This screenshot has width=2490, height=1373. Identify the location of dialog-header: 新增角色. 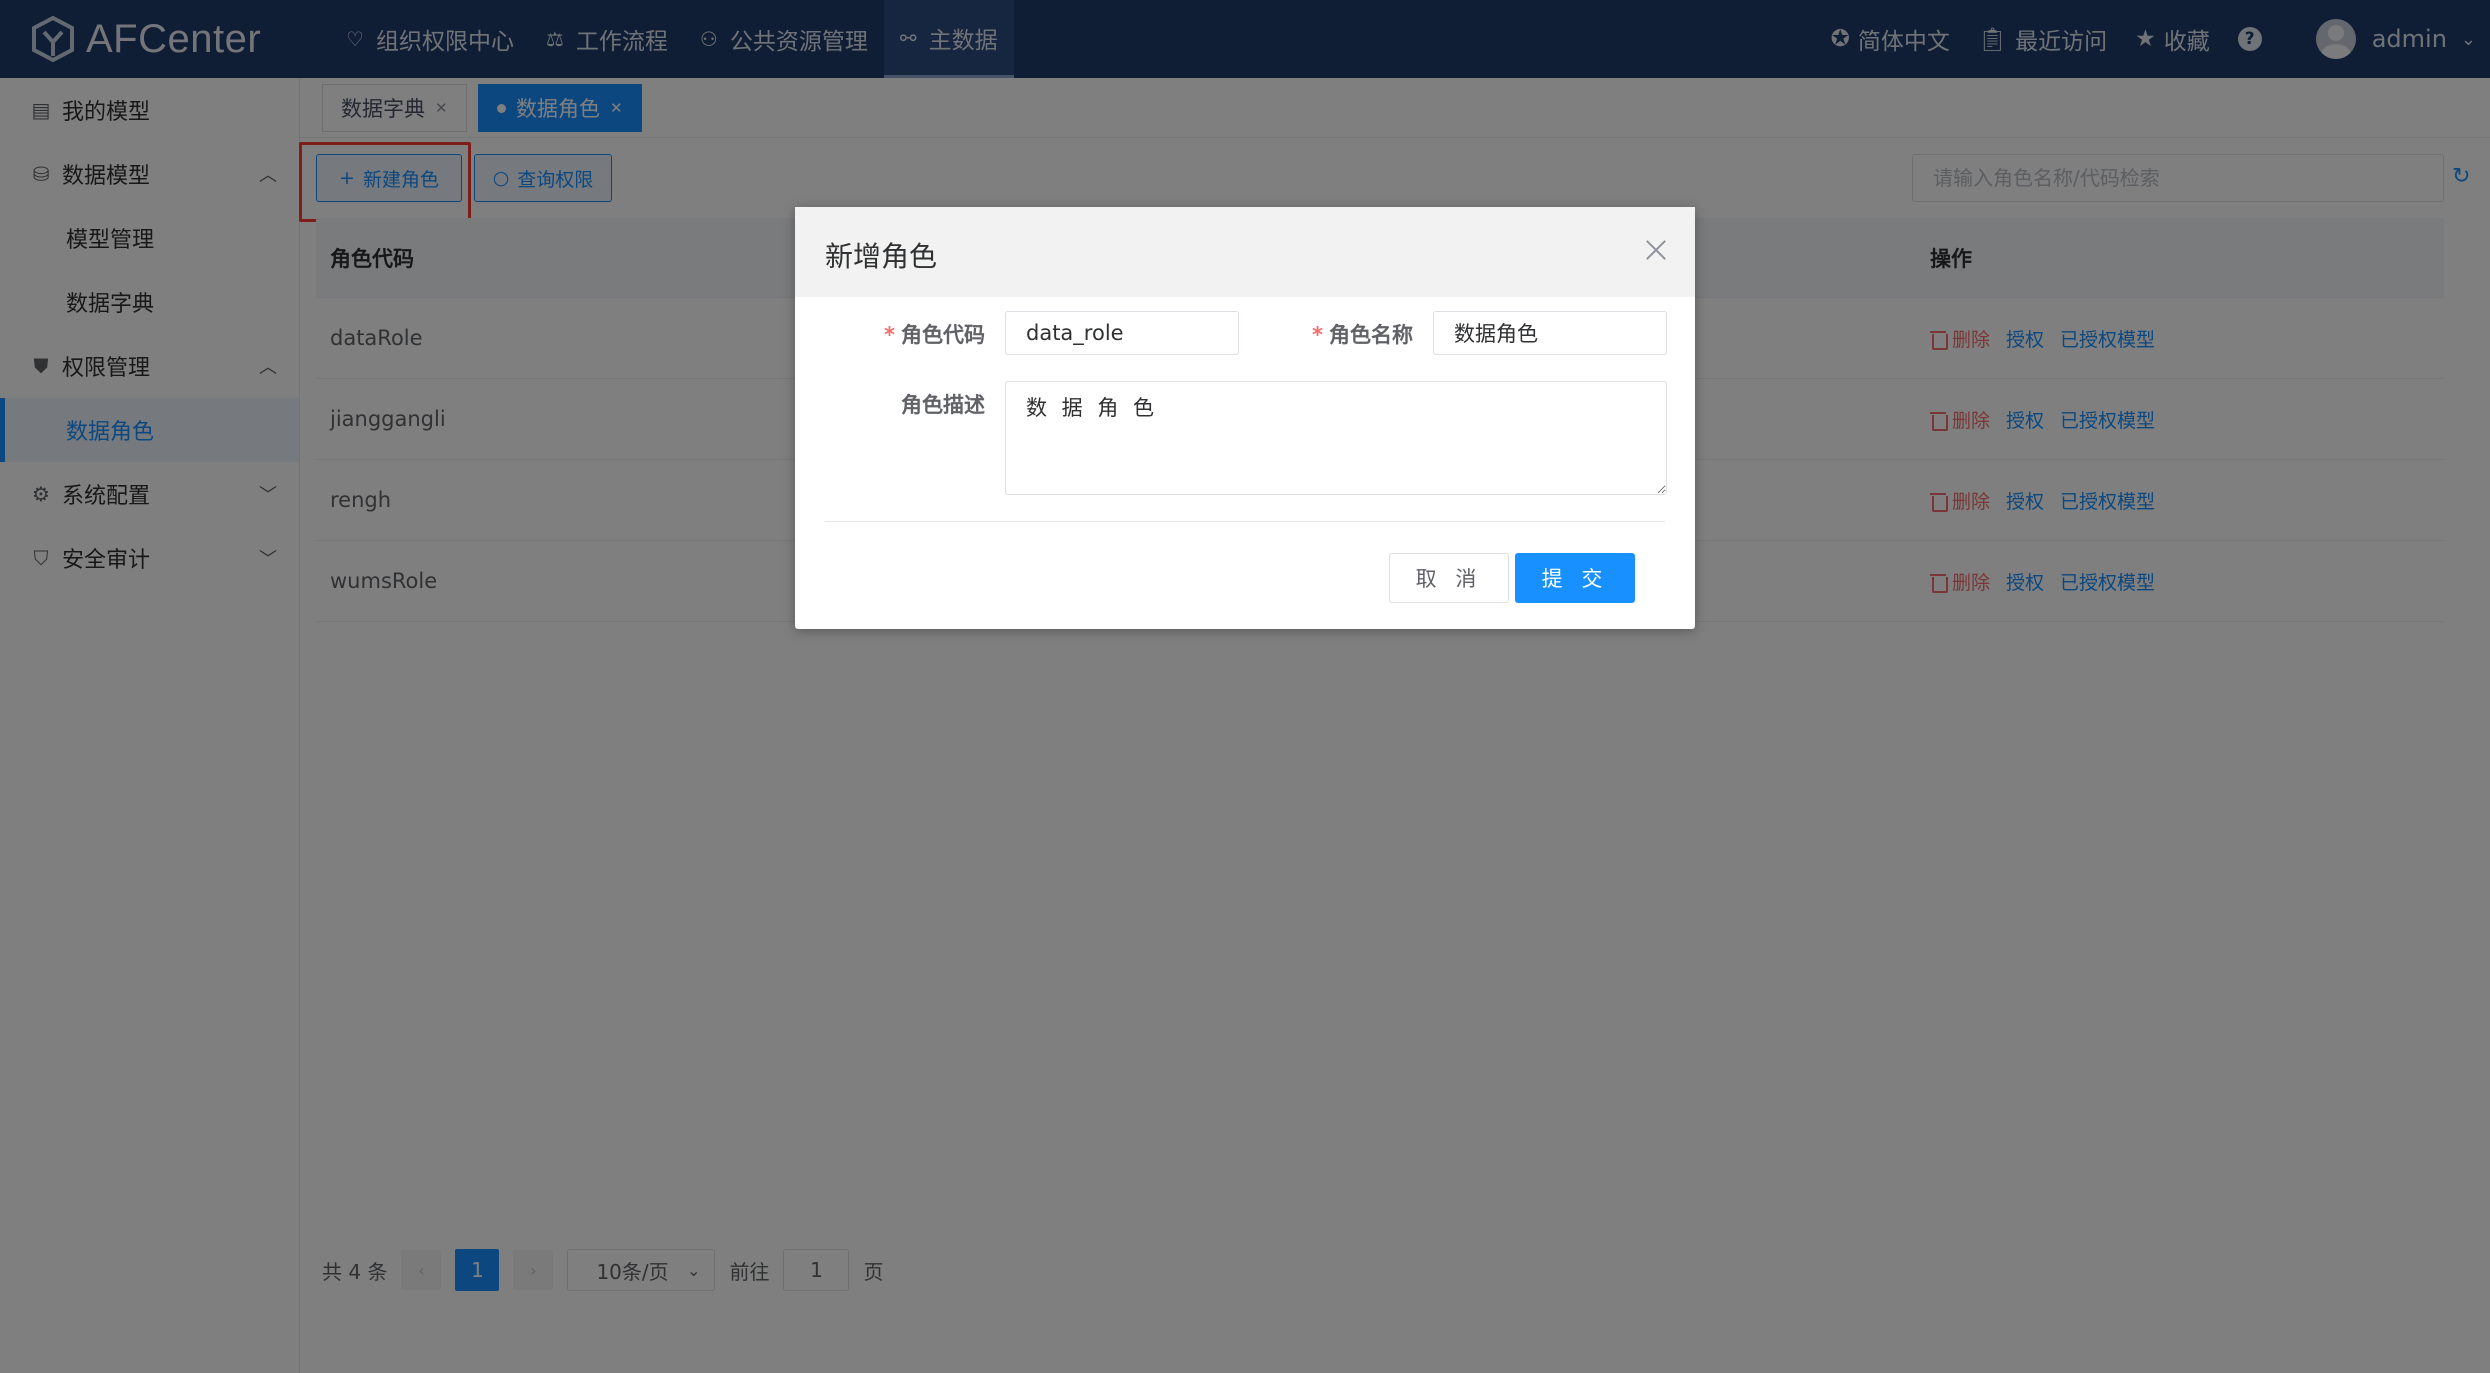
(1245, 252).